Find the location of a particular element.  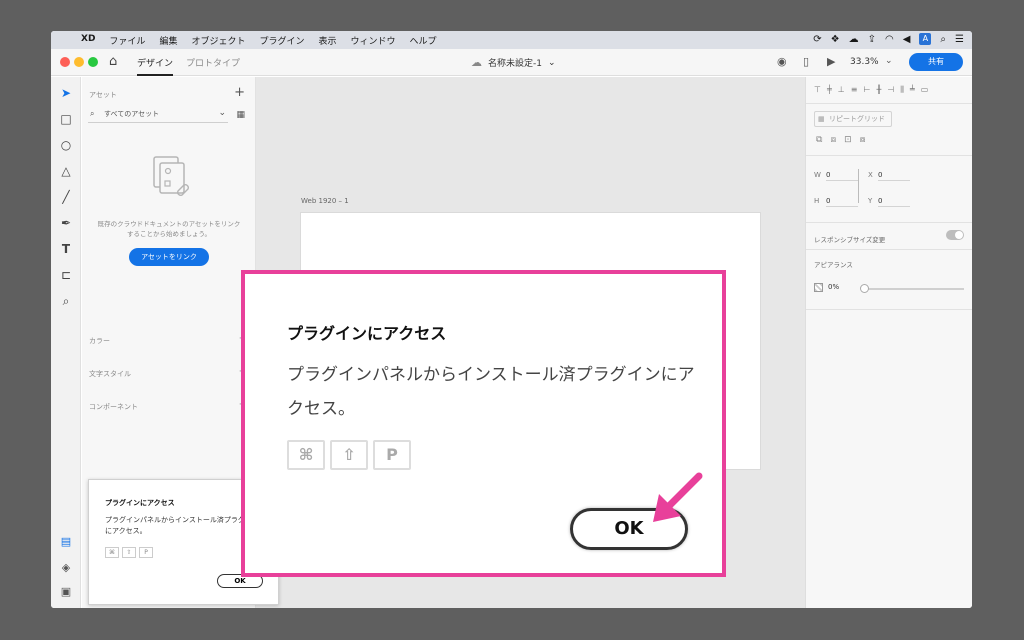

polygon-tool-icon: △ is located at coordinates (66, 171).